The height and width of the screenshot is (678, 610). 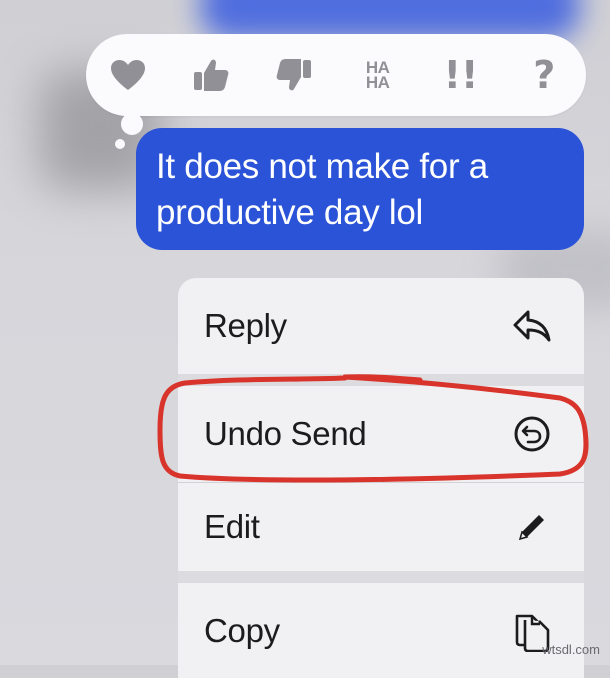 I want to click on menu-item-edit: Edit, so click(x=381, y=527).